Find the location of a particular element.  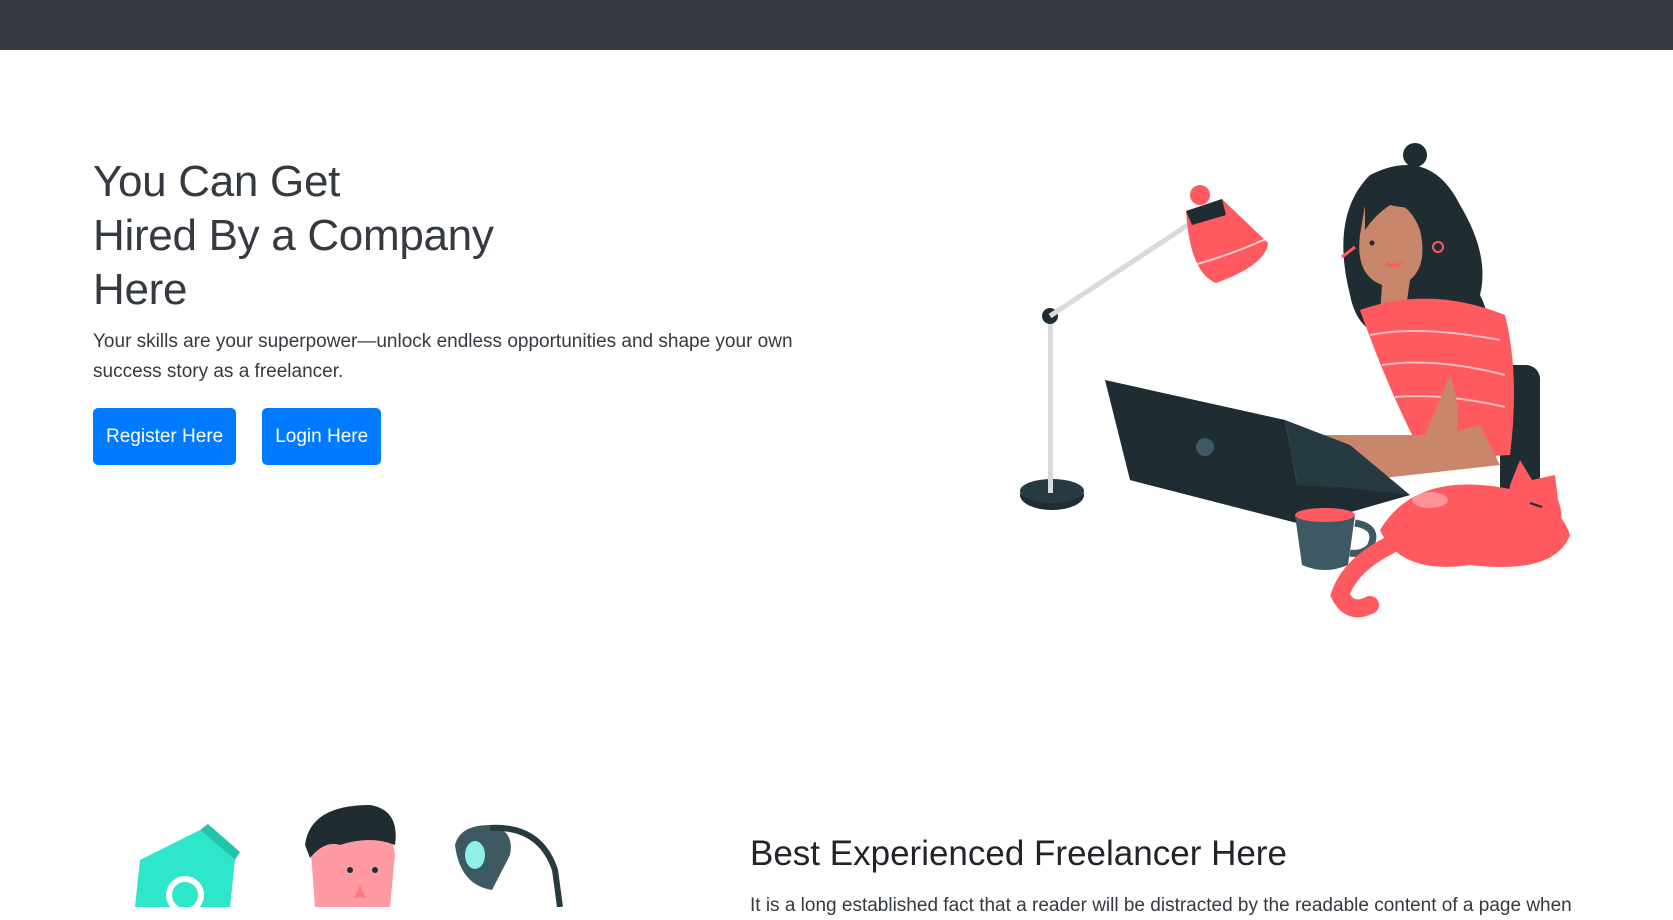

register-button: Register Here is located at coordinates (165, 436).